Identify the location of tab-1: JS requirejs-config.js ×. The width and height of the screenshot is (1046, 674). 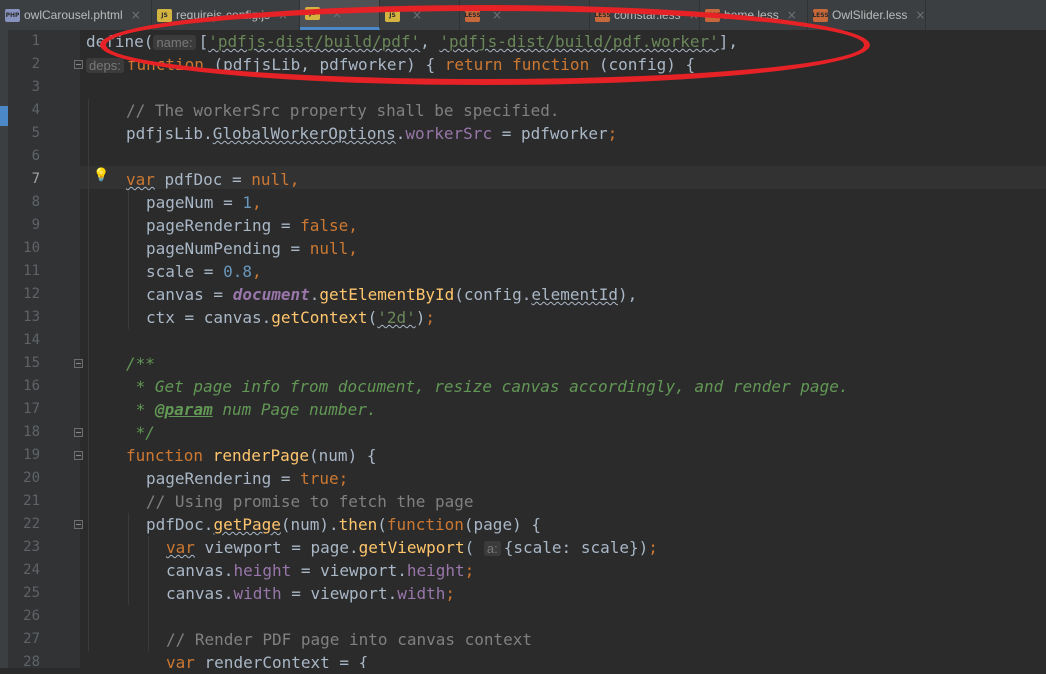
(226, 15).